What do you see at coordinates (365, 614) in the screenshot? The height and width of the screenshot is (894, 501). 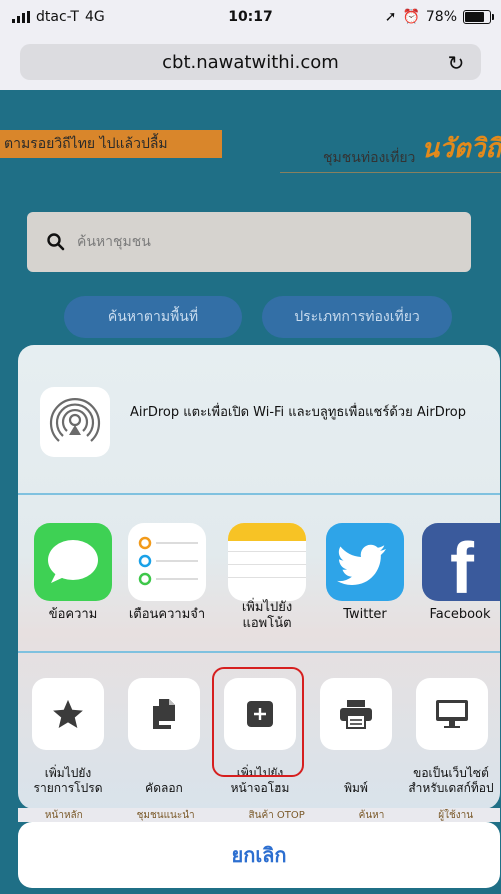 I see `app-label-twitter: Twitter` at bounding box center [365, 614].